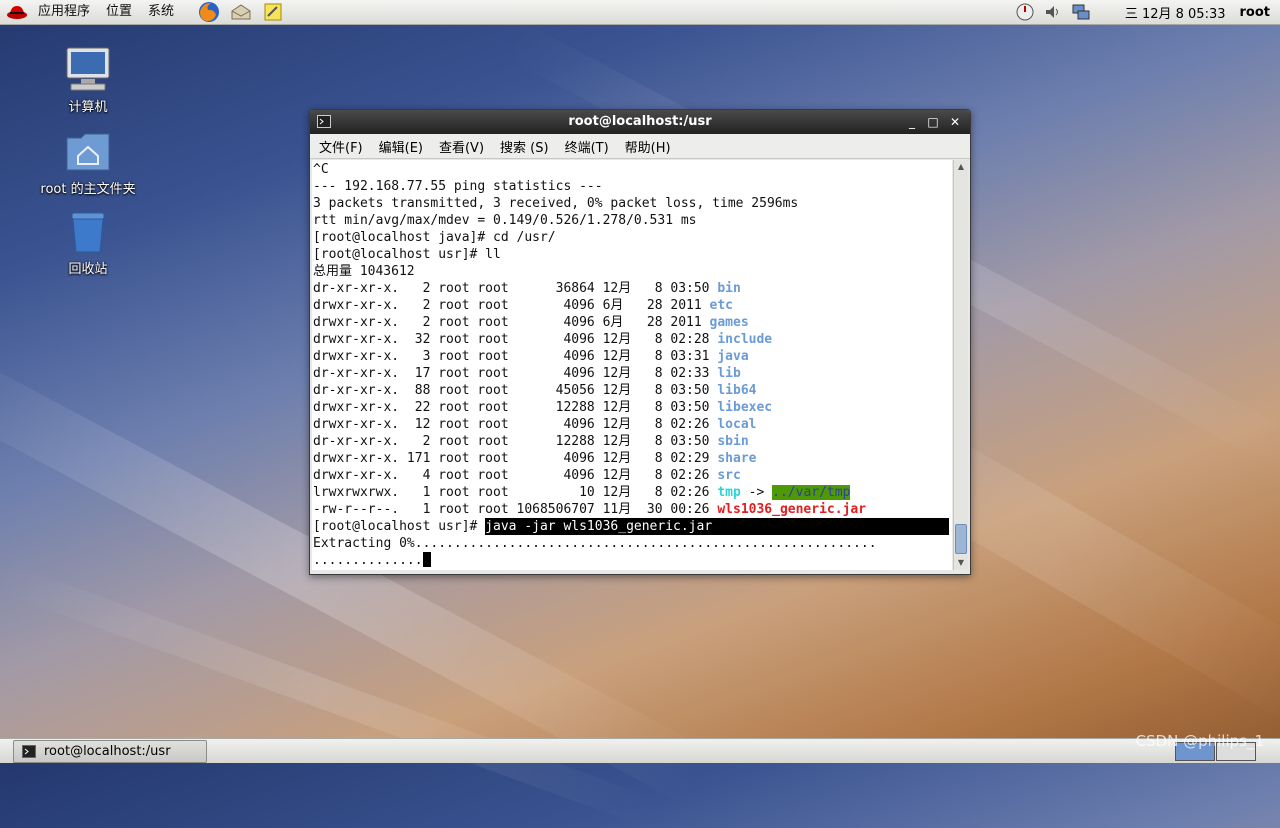 The width and height of the screenshot is (1280, 828). Describe the element at coordinates (737, 458) in the screenshot. I see `listing-name: share` at that location.